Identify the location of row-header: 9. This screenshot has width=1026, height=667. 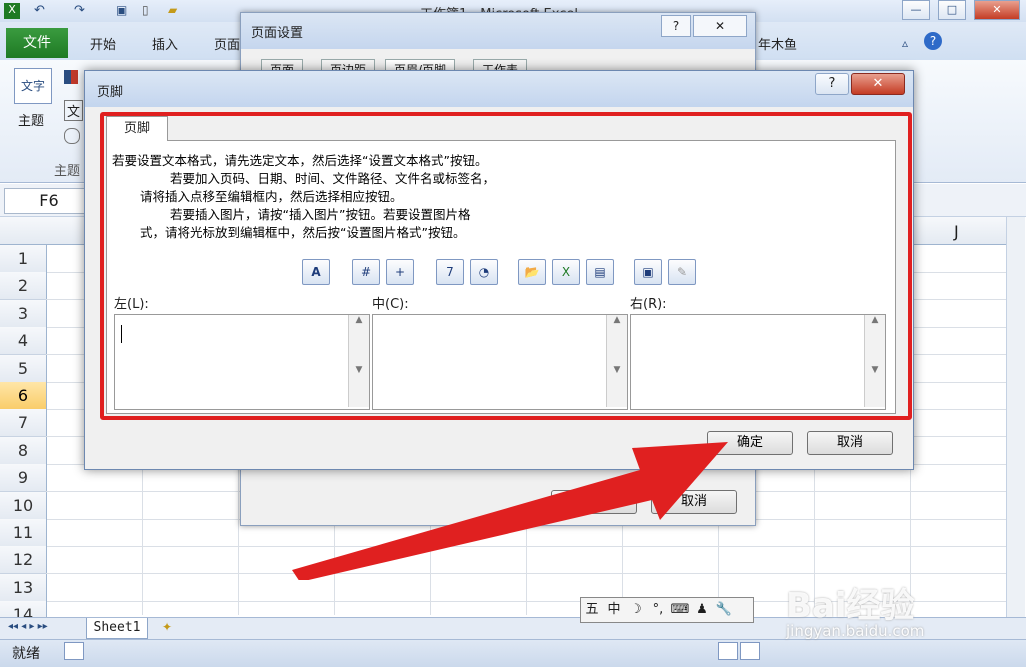
(23, 478).